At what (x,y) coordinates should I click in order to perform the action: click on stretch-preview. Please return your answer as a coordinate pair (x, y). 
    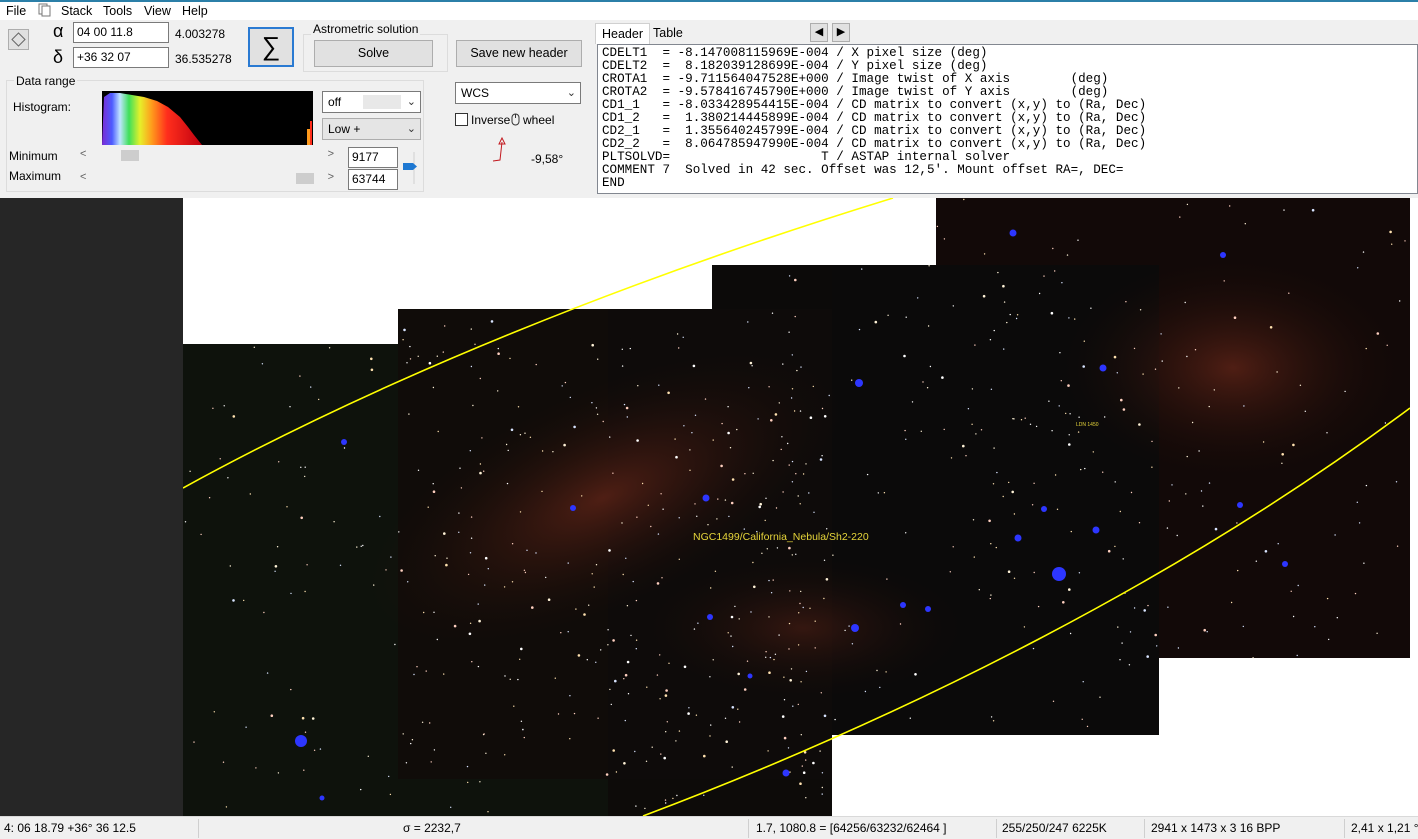
    Looking at the image, I should click on (382, 102).